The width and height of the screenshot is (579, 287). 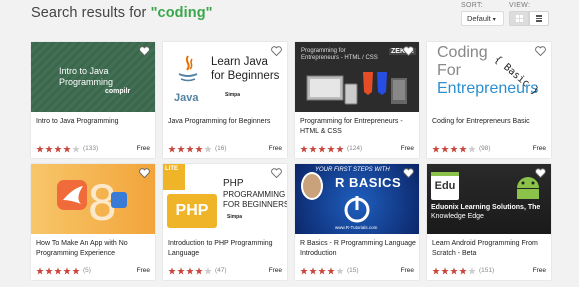 I want to click on devices-icon, so click(x=356, y=88).